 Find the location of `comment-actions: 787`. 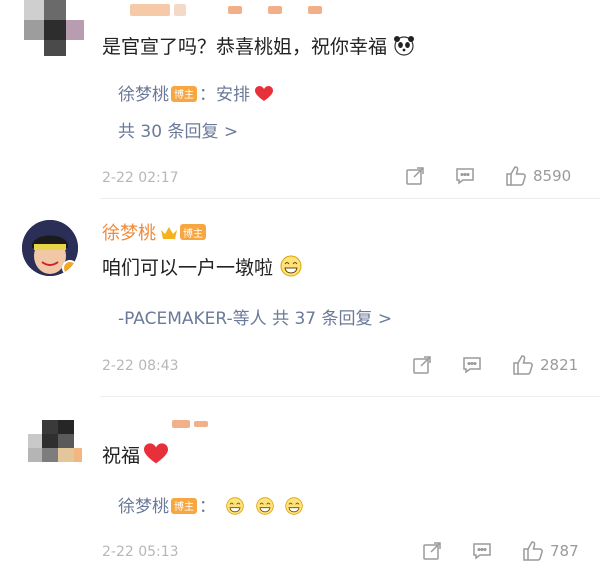

comment-actions: 787 is located at coordinates (500, 551).